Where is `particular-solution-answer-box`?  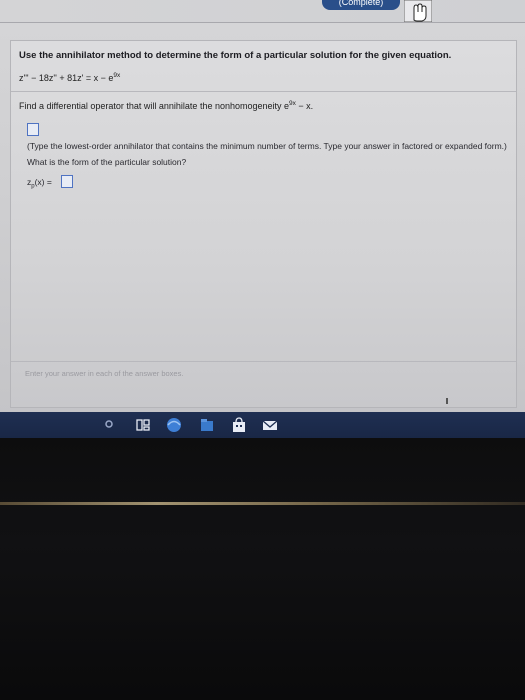
particular-solution-answer-box is located at coordinates (67, 181).